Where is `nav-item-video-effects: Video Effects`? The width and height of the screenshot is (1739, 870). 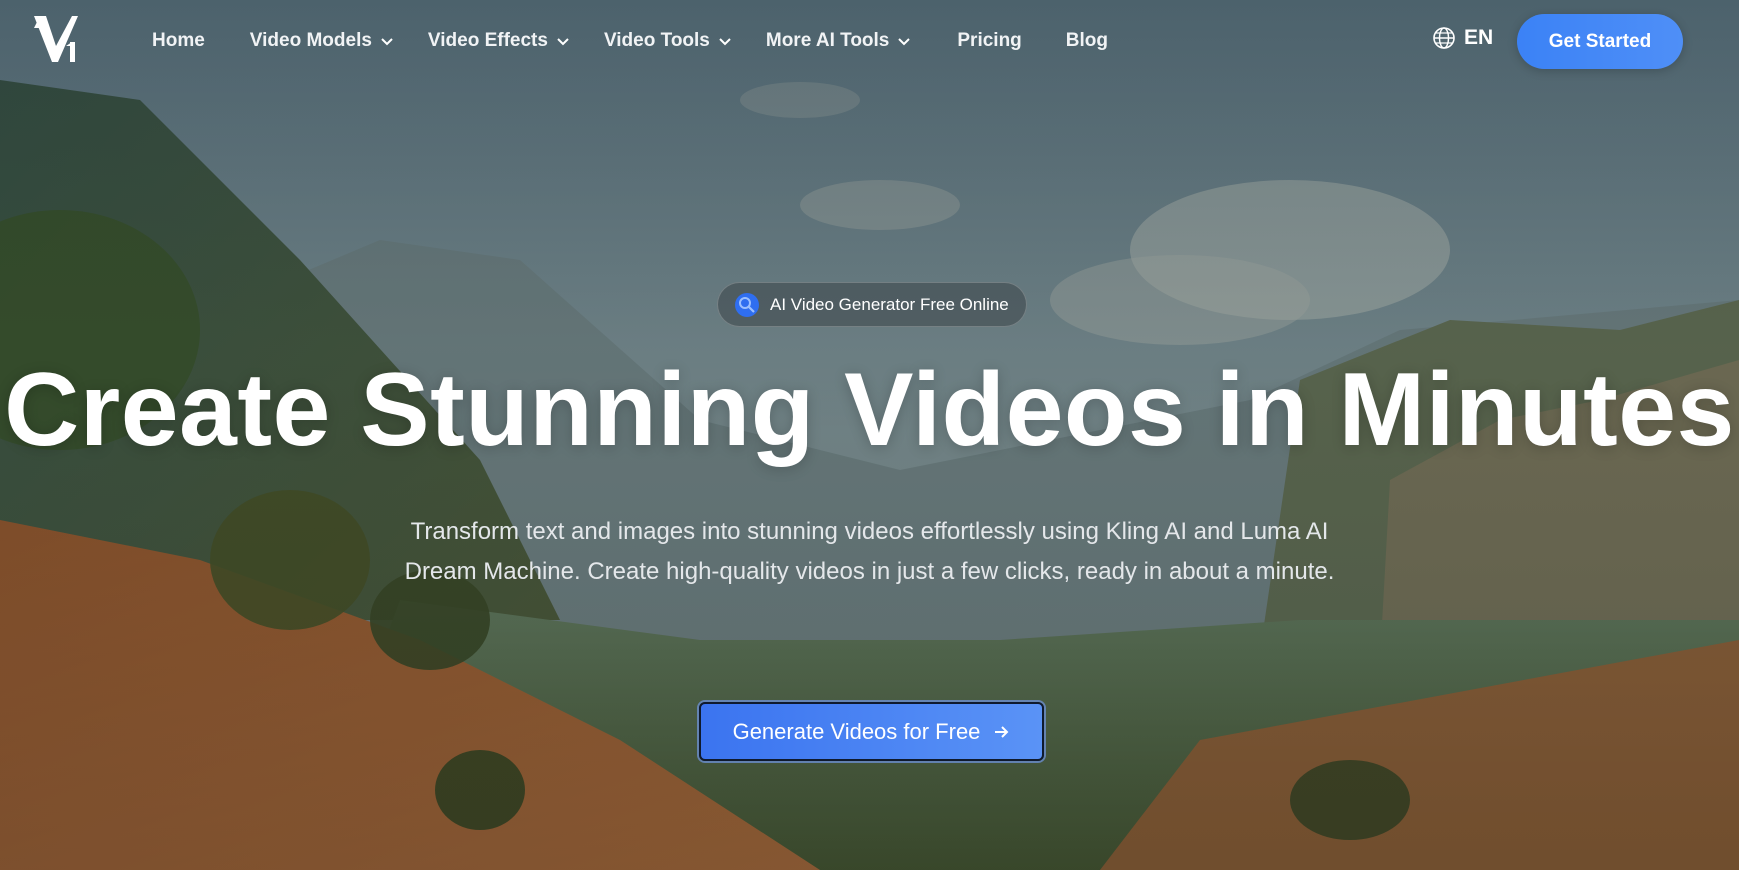
nav-item-video-effects: Video Effects is located at coordinates (499, 41).